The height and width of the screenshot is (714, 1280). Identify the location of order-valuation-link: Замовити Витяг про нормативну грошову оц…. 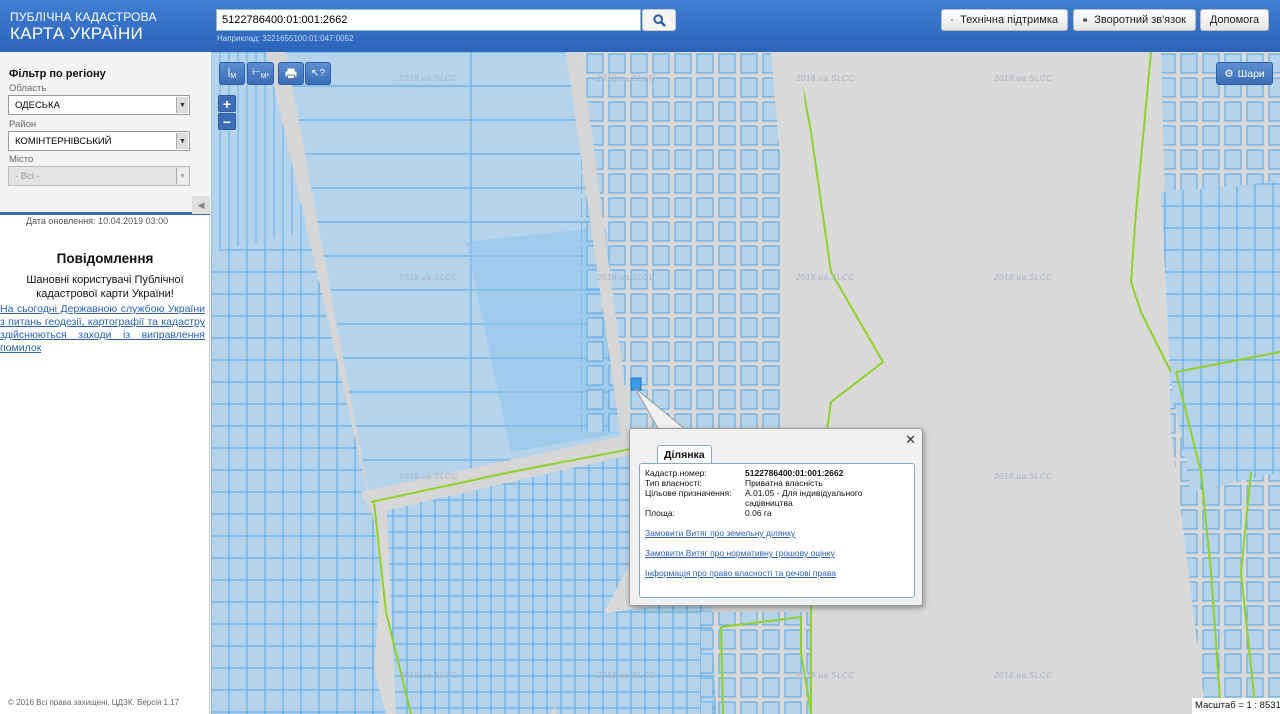
(740, 553).